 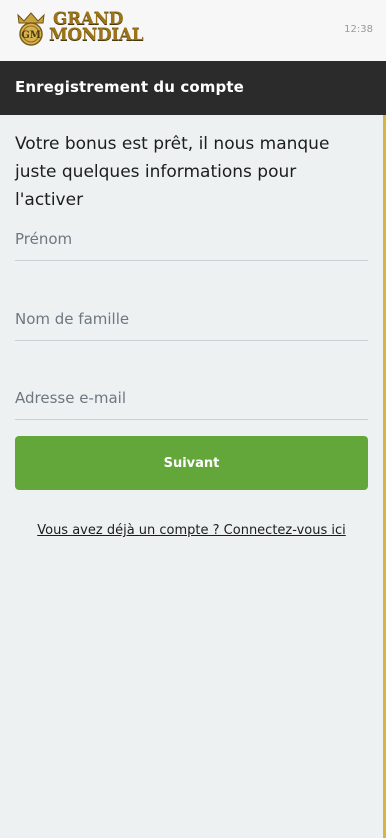 What do you see at coordinates (191, 239) in the screenshot?
I see `first-name-field` at bounding box center [191, 239].